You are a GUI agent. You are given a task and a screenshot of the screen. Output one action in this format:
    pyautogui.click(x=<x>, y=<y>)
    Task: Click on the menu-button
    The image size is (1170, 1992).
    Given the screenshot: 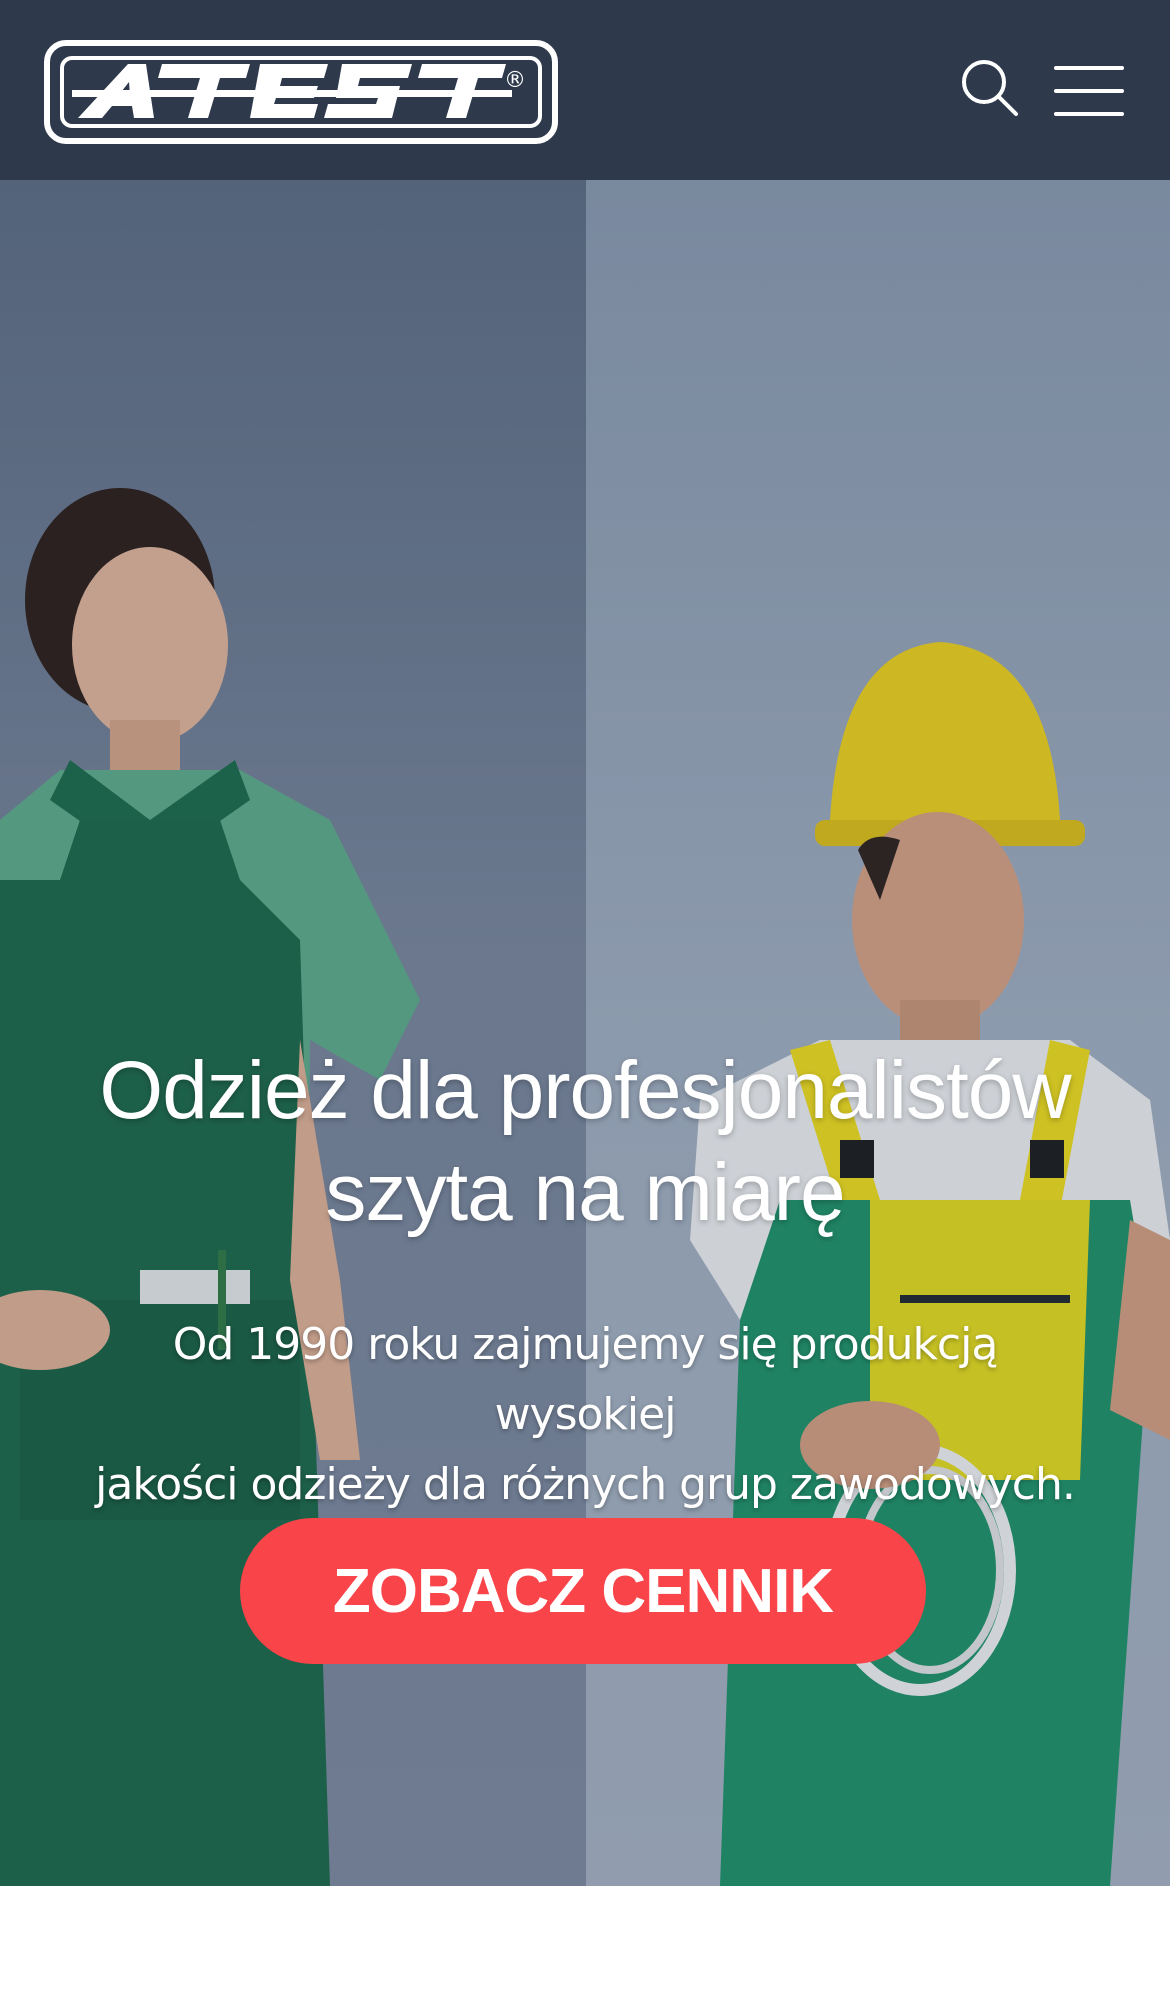 What is the action you would take?
    pyautogui.click(x=1089, y=91)
    